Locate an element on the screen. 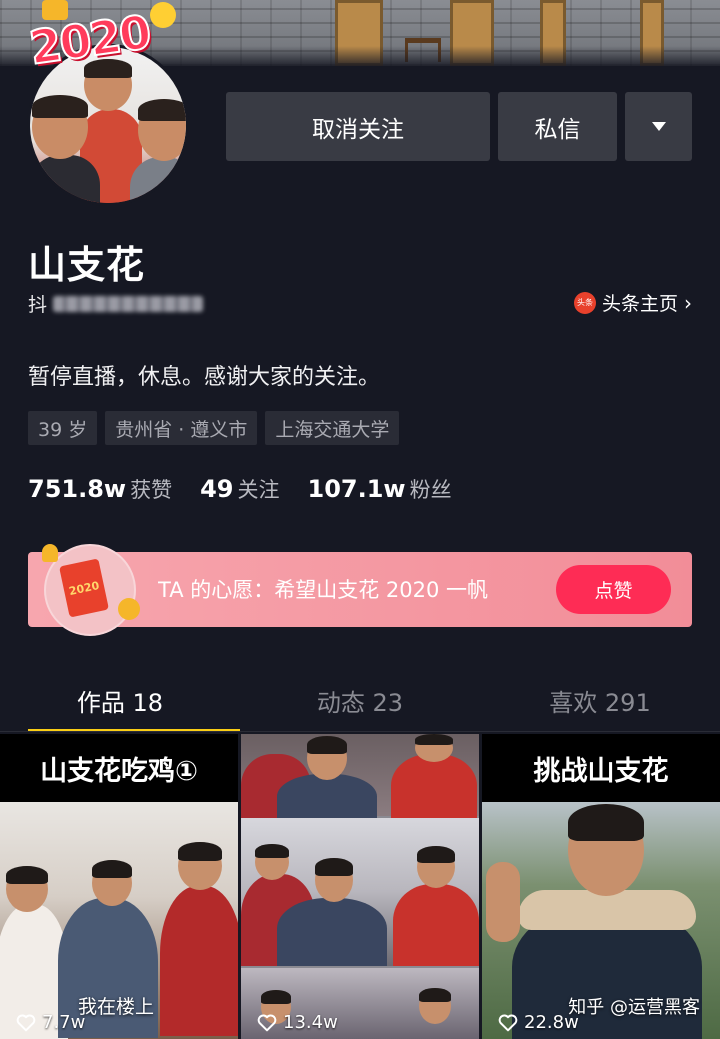 This screenshot has width=720, height=1039. stat-likes: 751.8w 获赞 is located at coordinates (100, 489).